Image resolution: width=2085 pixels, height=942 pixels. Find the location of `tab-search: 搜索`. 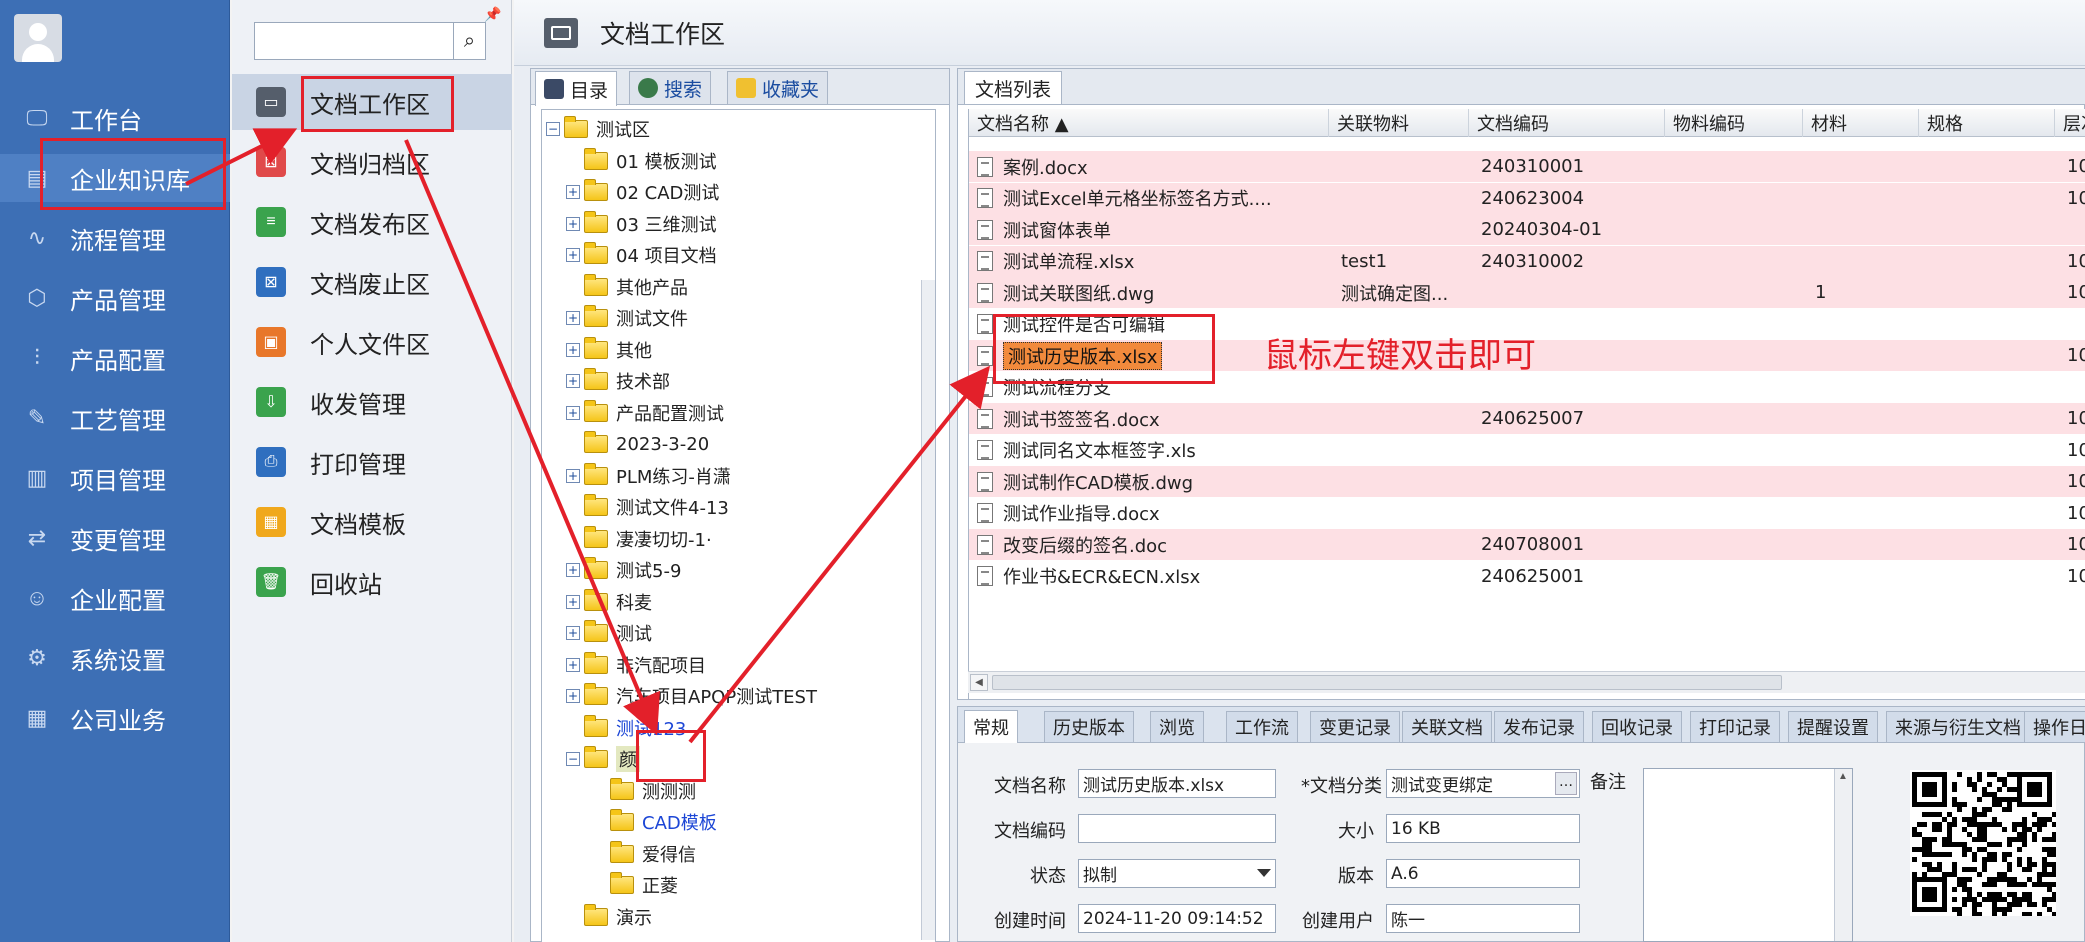

tab-search: 搜索 is located at coordinates (670, 87).